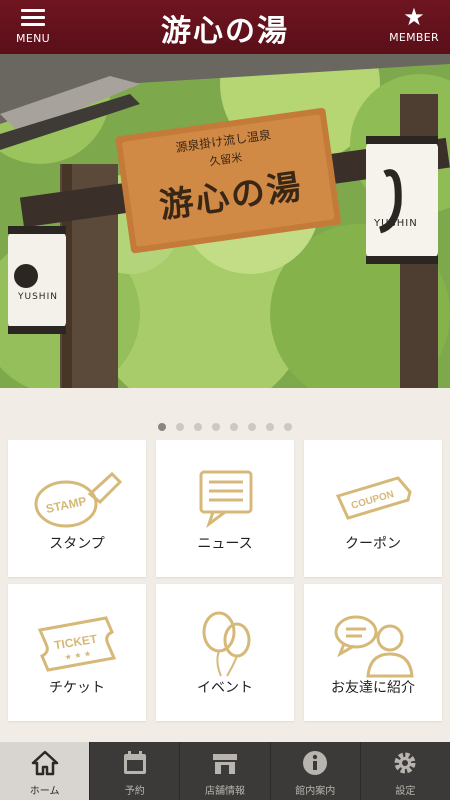  I want to click on tab-reservation: 予約, so click(135, 771).